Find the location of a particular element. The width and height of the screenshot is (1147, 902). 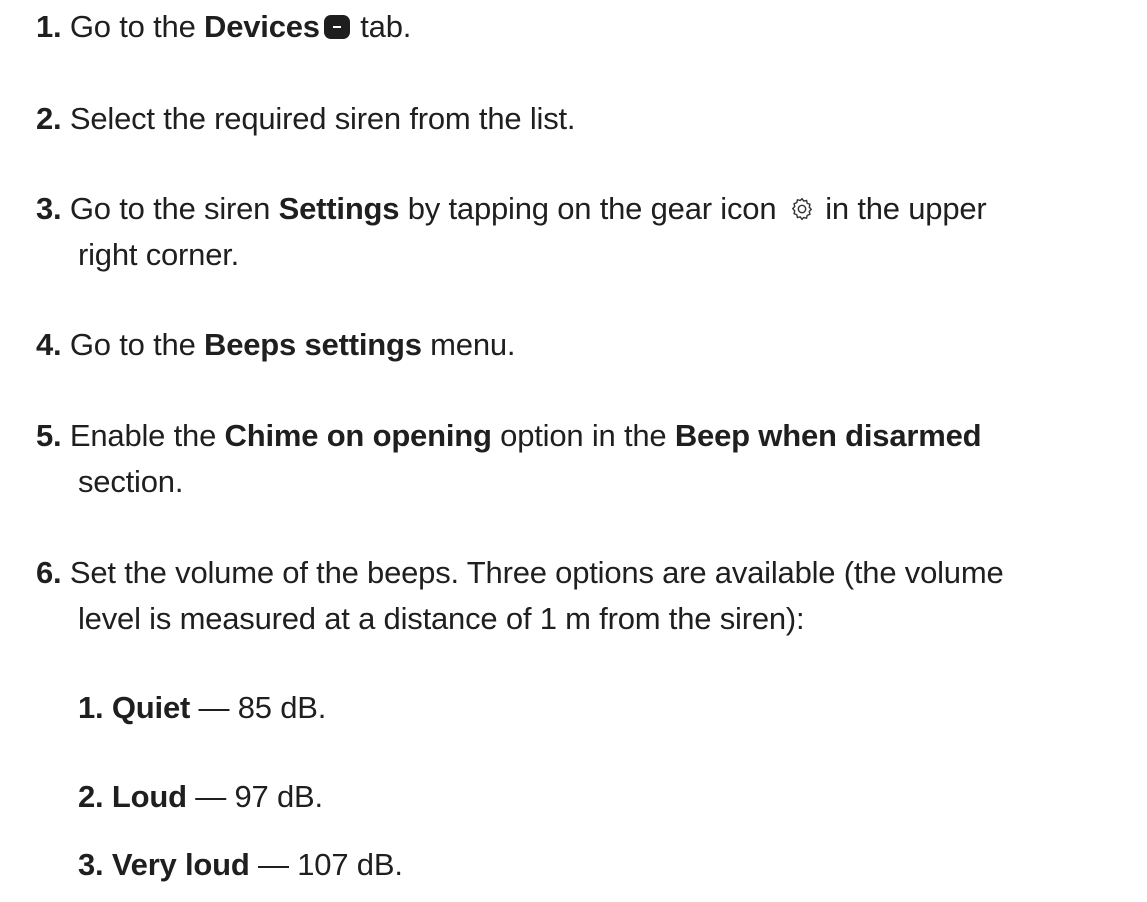

step-number: 4. is located at coordinates (49, 344).